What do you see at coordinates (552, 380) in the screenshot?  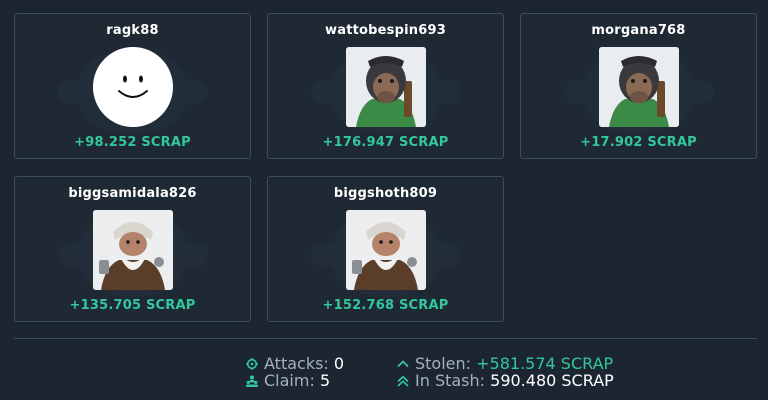 I see `stash-value: 590.480 SCRAP` at bounding box center [552, 380].